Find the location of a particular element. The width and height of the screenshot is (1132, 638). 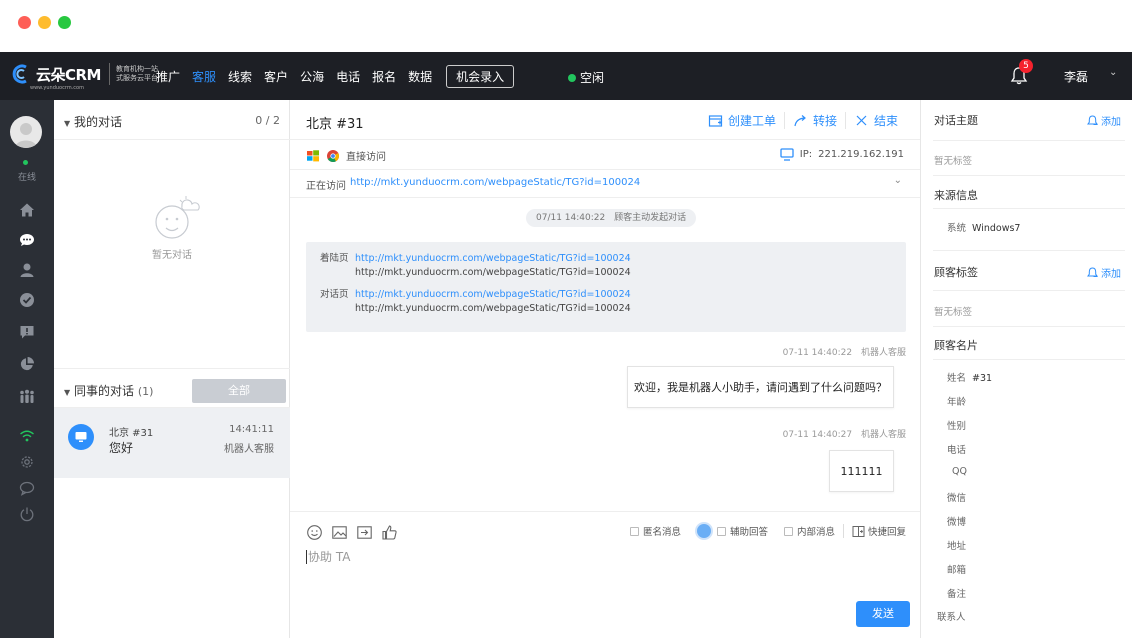

slogan-line-1: 教育机构一站 is located at coordinates (137, 69).